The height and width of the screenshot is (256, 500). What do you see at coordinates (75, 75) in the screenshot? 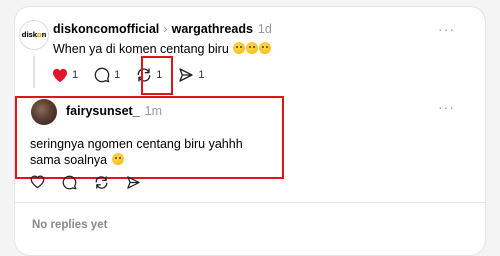
I see `like-count: 1` at bounding box center [75, 75].